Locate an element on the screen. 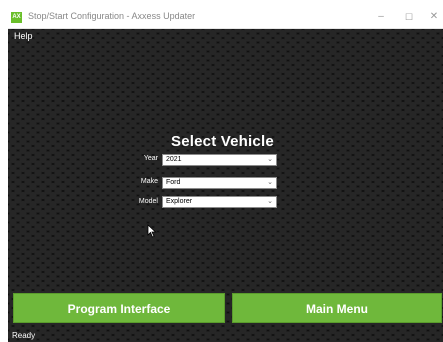 The image size is (443, 342). status-text: Ready is located at coordinates (24, 335).